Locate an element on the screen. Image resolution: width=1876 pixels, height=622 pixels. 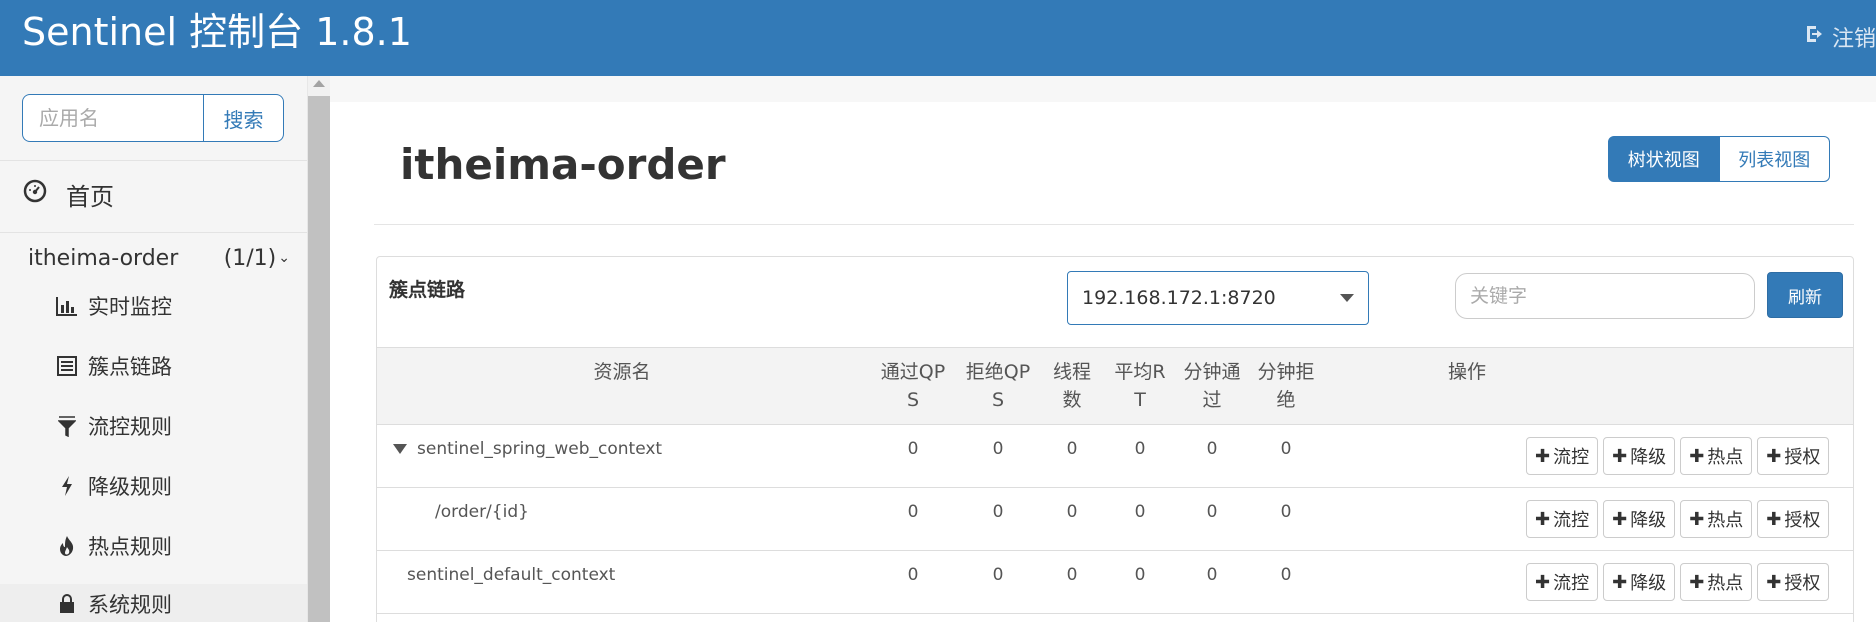
scroll-up-arrow-icon is located at coordinates (319, 83).